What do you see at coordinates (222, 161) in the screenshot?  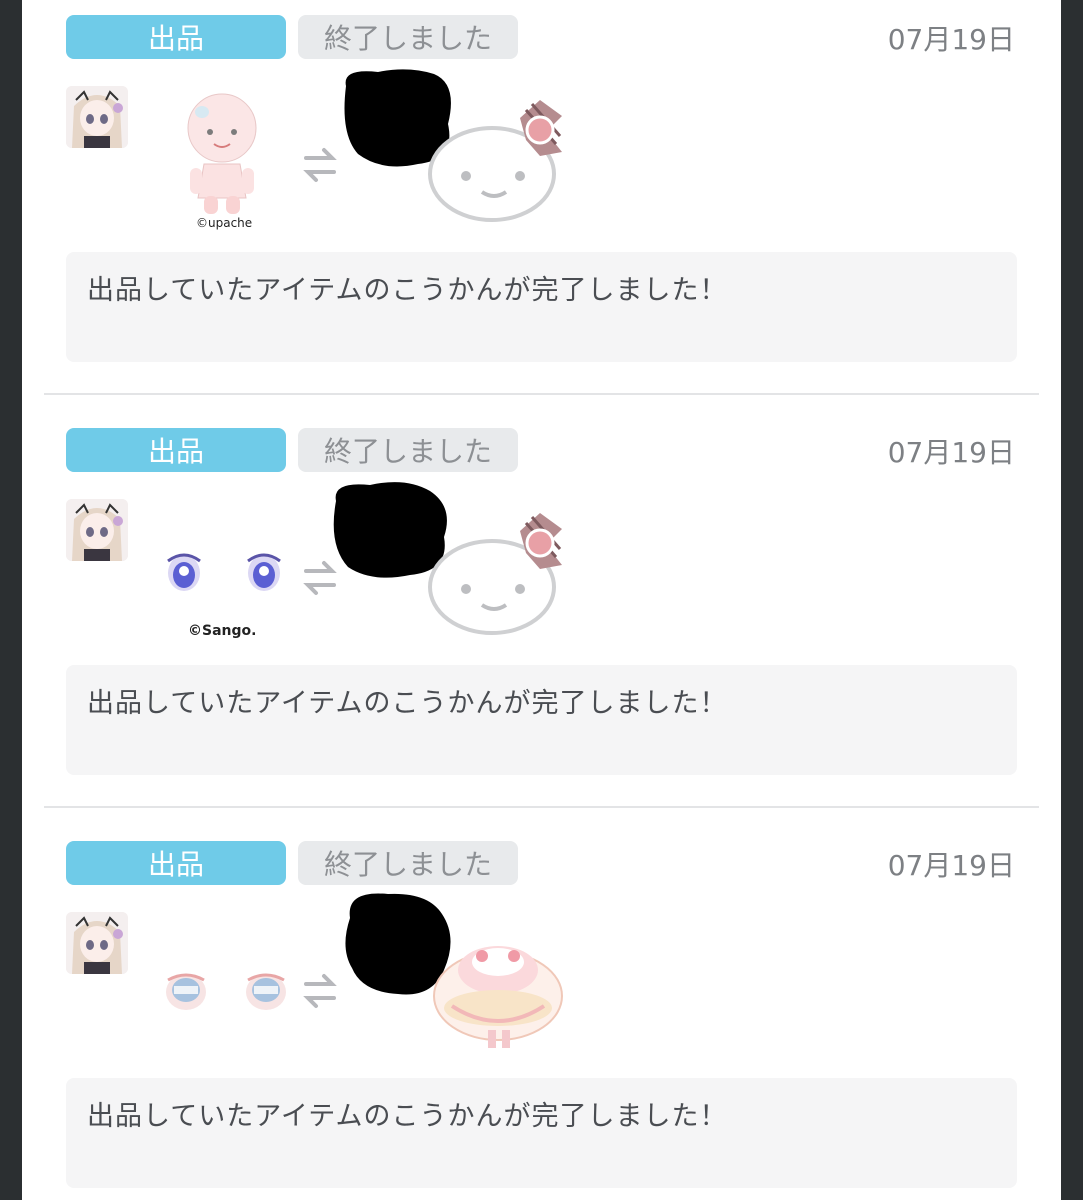 I see `listed-item-image: ©upache` at bounding box center [222, 161].